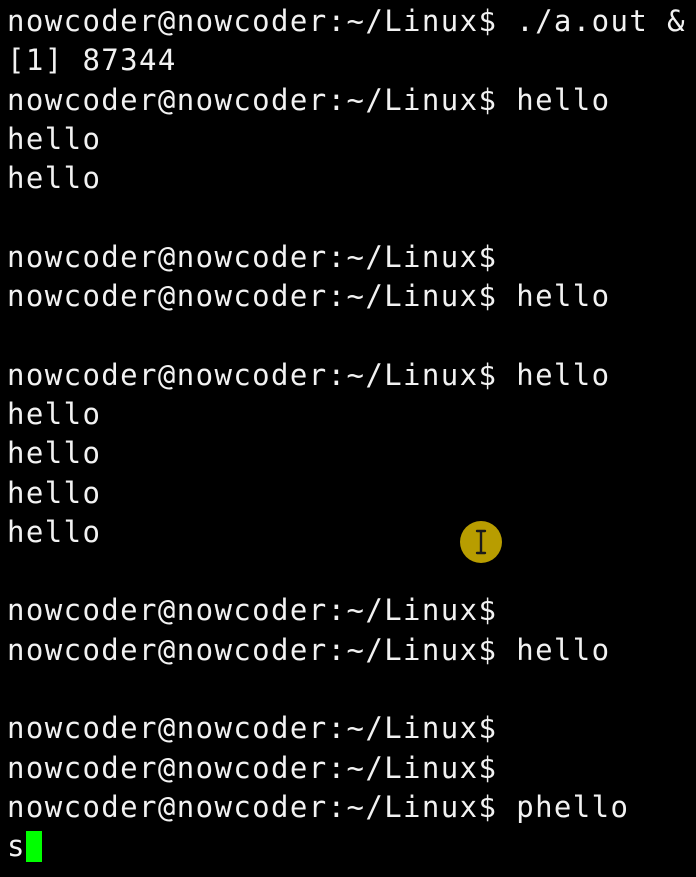 This screenshot has width=696, height=877. What do you see at coordinates (16, 846) in the screenshot?
I see `typed-input: s` at bounding box center [16, 846].